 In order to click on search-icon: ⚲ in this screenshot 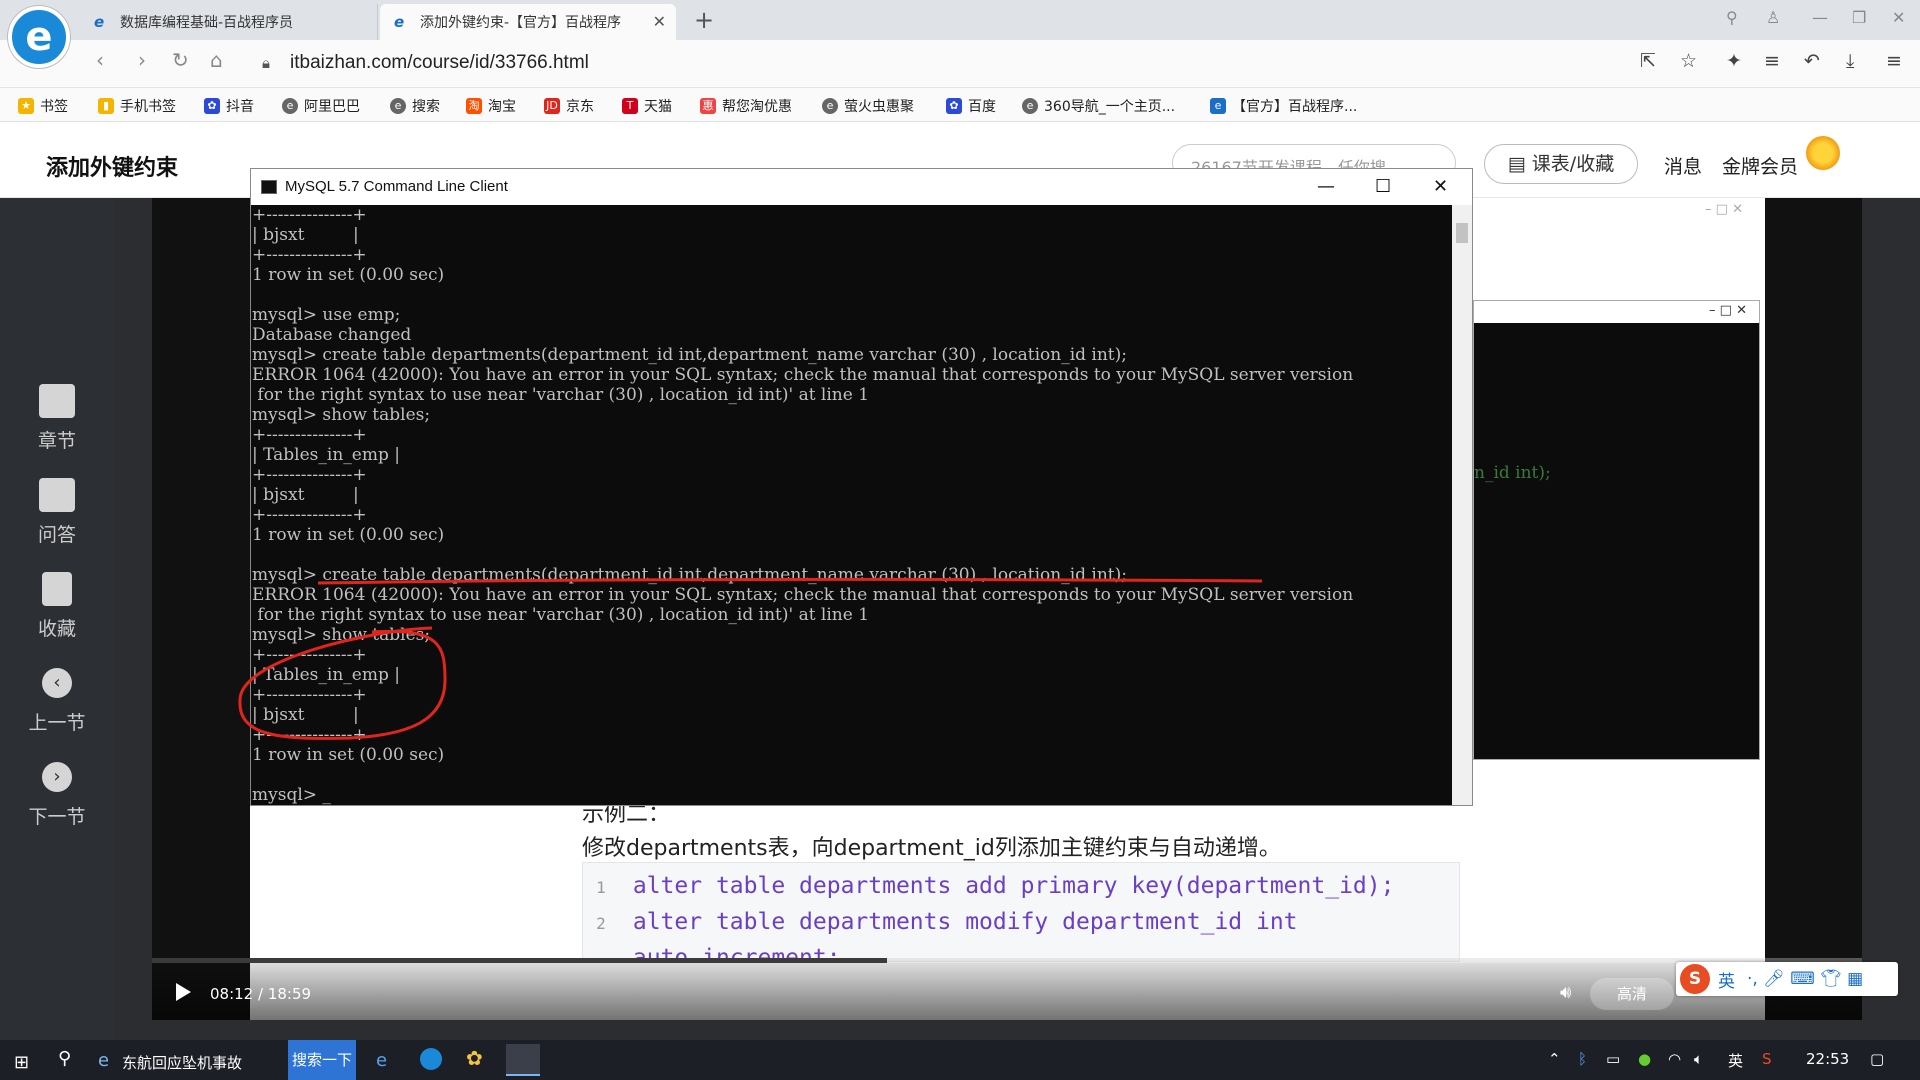, I will do `click(64, 1058)`.